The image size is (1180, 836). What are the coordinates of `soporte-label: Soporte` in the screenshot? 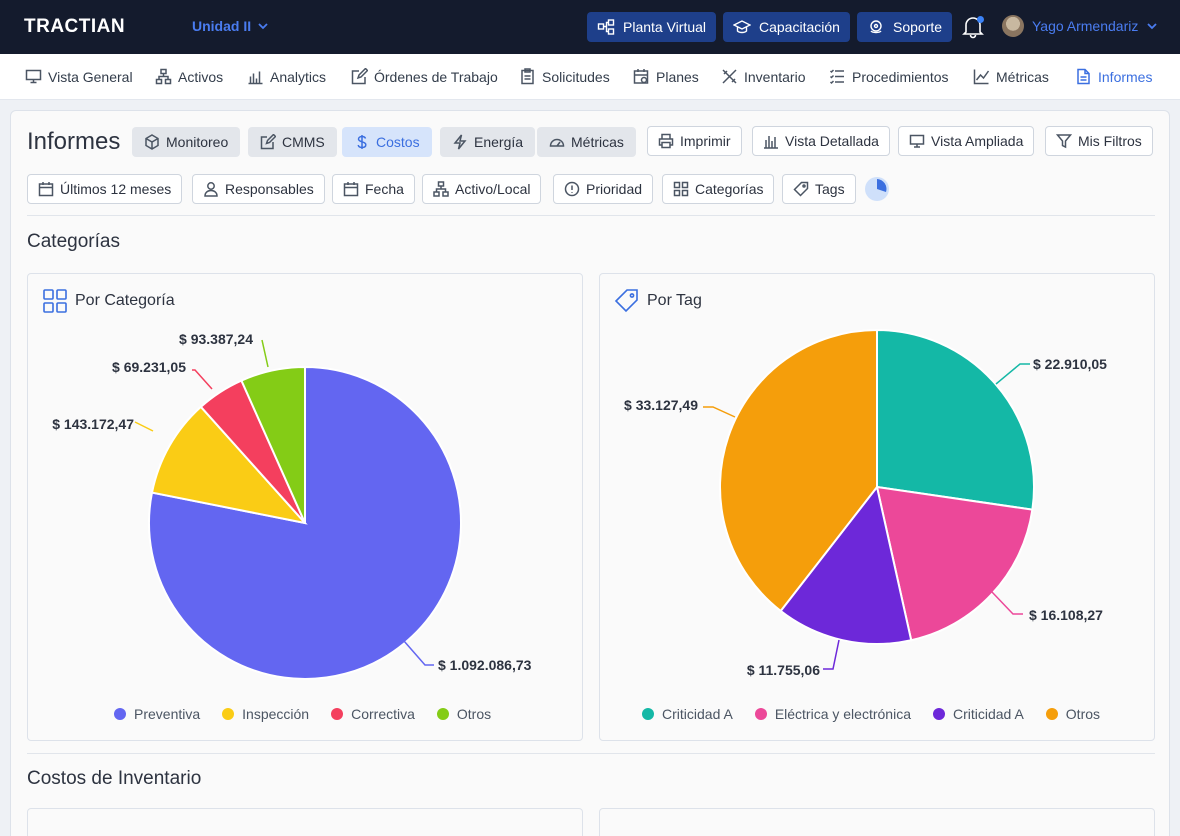 It's located at (918, 27).